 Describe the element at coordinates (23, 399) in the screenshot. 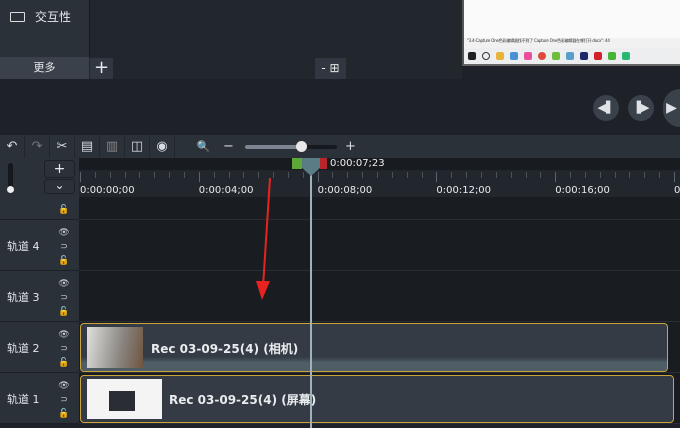

I see `track-name: 轨道 1` at that location.